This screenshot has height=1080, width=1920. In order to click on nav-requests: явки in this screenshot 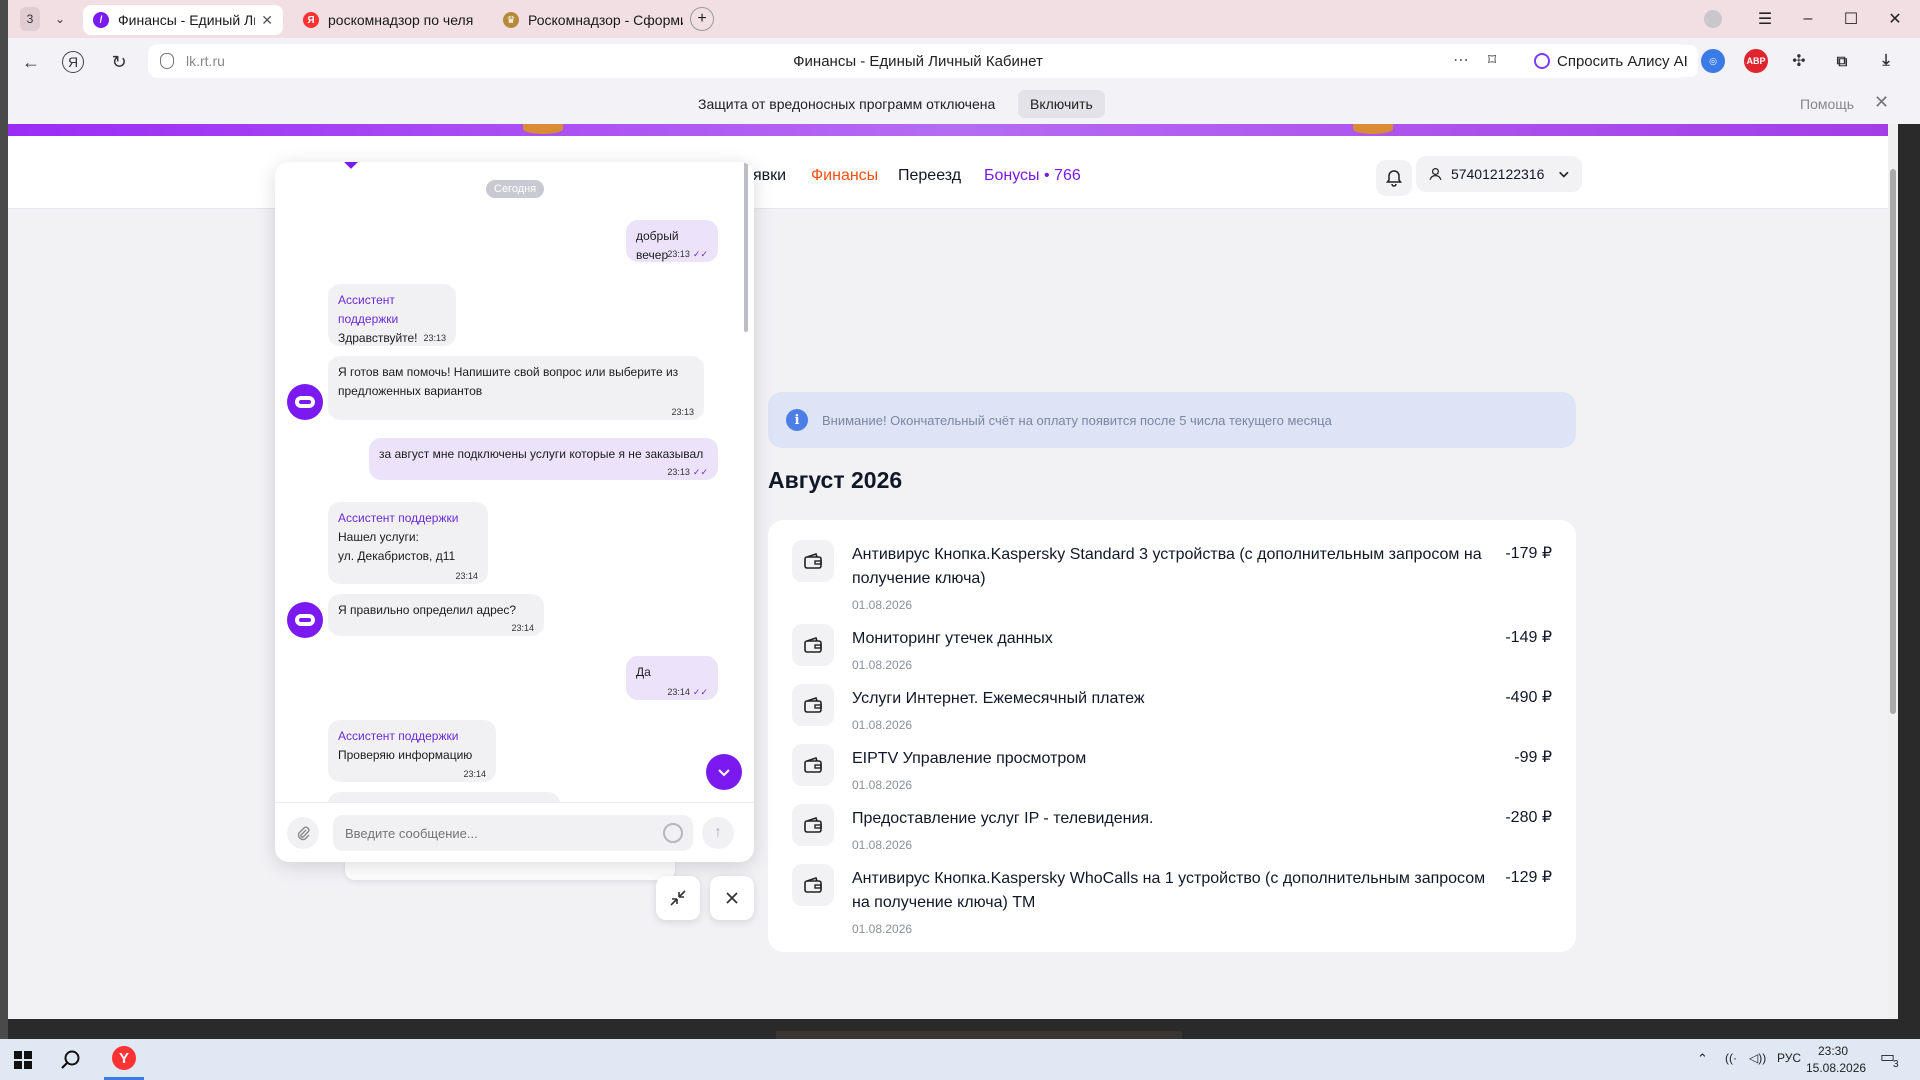, I will do `click(769, 176)`.